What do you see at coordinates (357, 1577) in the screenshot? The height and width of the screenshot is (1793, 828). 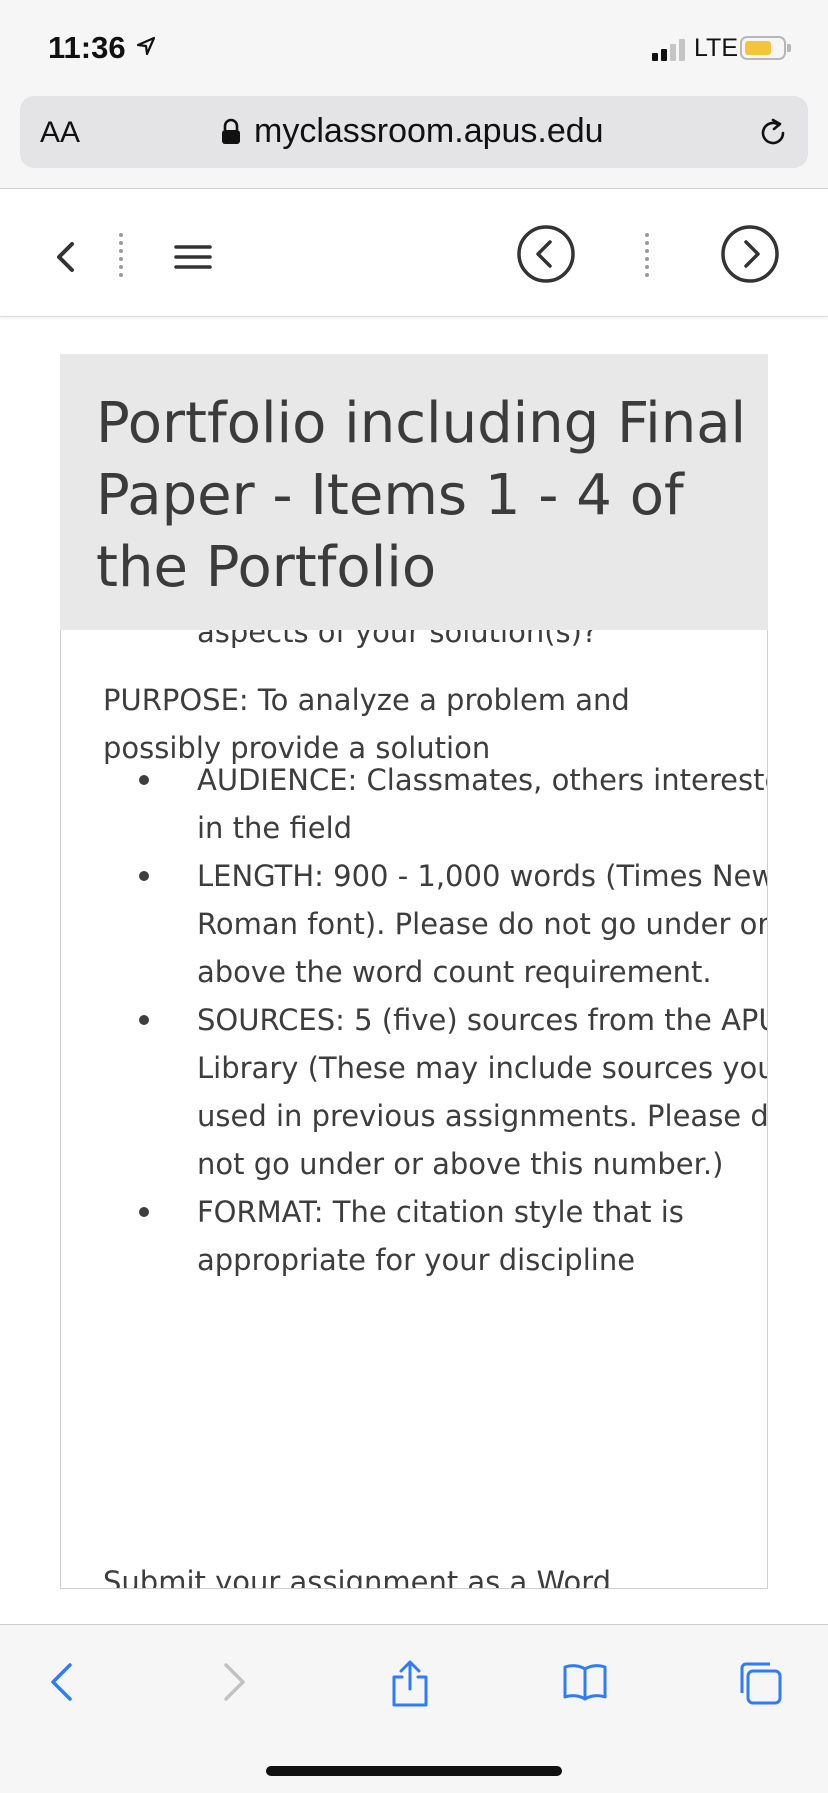 I see `submit-instructions: Submit your assignment as a Word` at bounding box center [357, 1577].